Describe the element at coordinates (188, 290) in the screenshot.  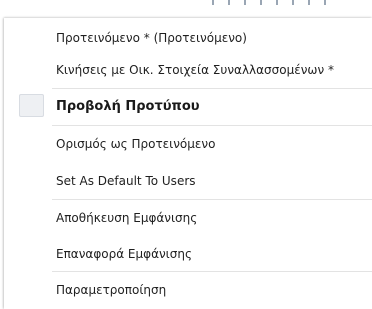
I see `menu-item-customize: Παραμετροποίηση` at that location.